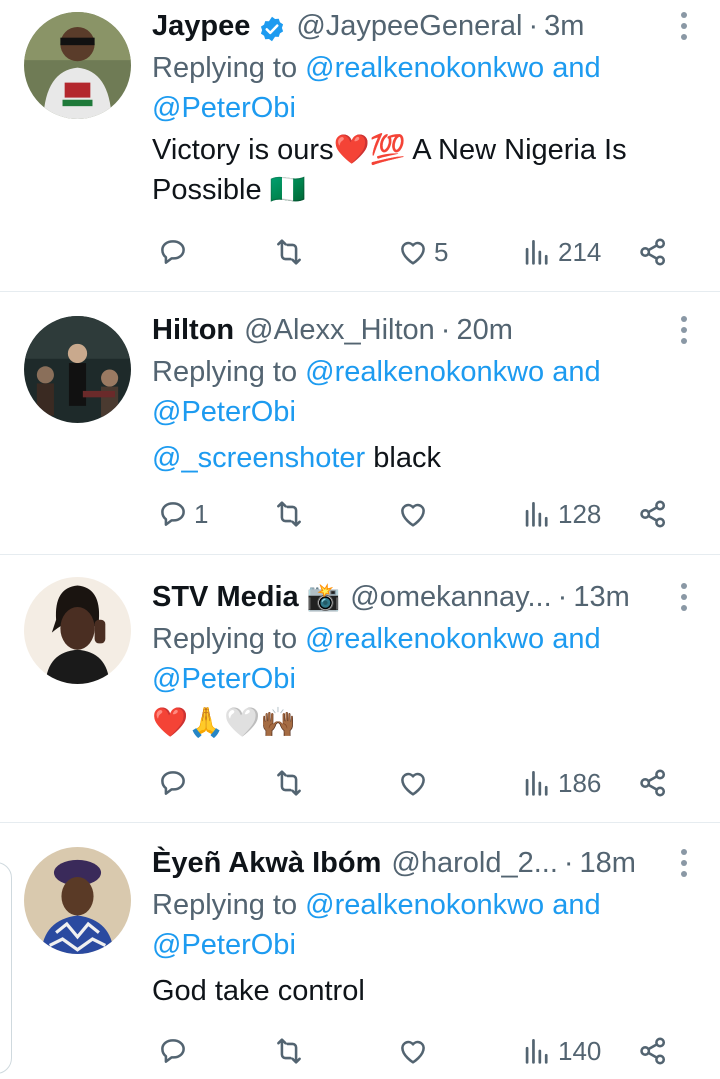  I want to click on mention-link: @_screenshoter, so click(258, 458).